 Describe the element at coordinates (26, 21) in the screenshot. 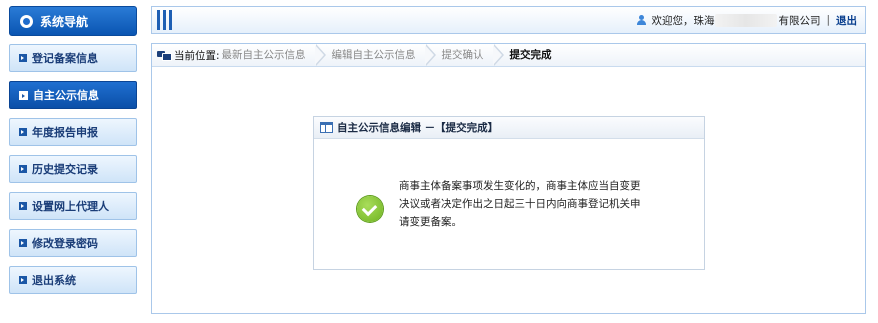

I see `globe-icon` at that location.